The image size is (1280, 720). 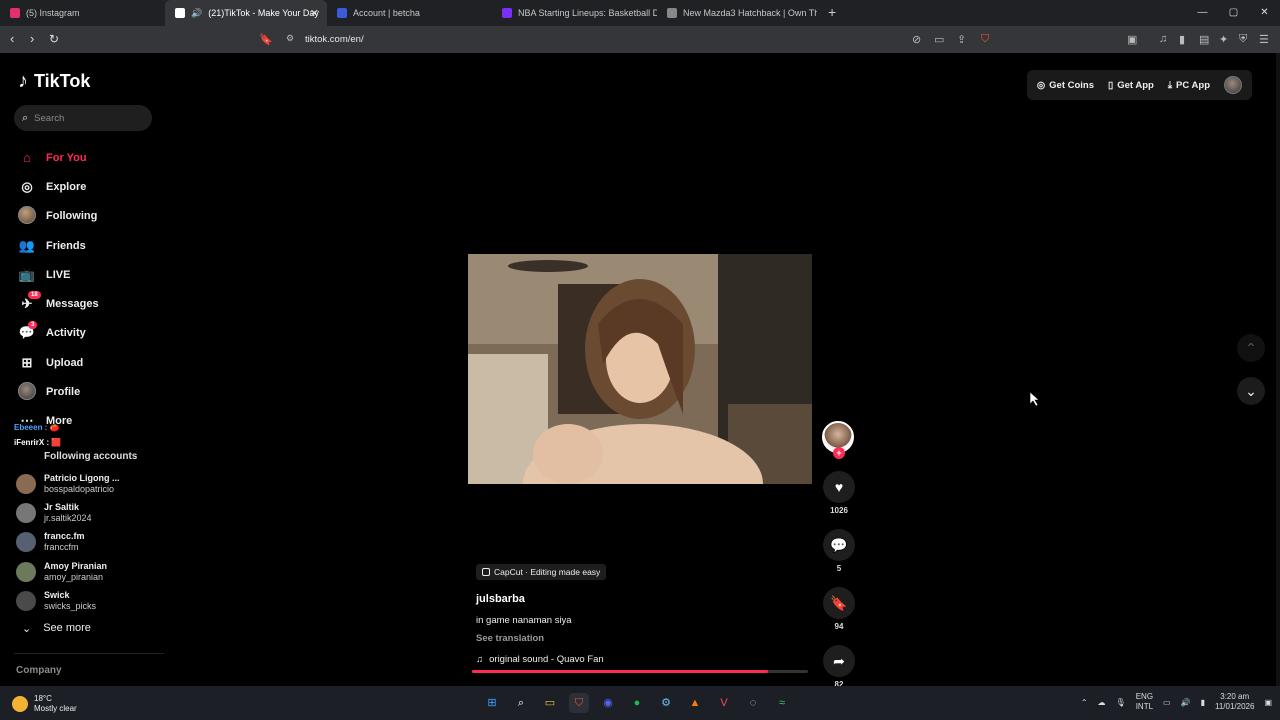 What do you see at coordinates (1132, 39) in the screenshot?
I see `tab-manager-icon: ▣` at bounding box center [1132, 39].